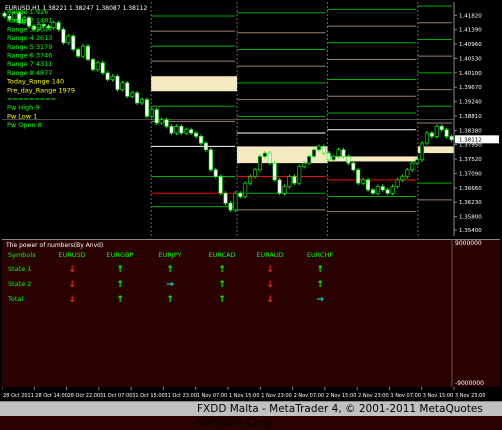 The height and width of the screenshot is (430, 502). Describe the element at coordinates (51, 396) in the screenshot. I see `time-tick-label: 28 Oct 14:00` at that location.